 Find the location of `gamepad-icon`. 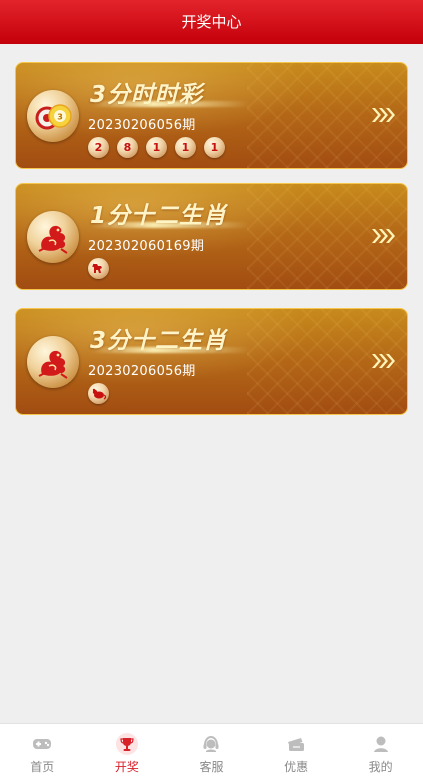

gamepad-icon is located at coordinates (42, 744).